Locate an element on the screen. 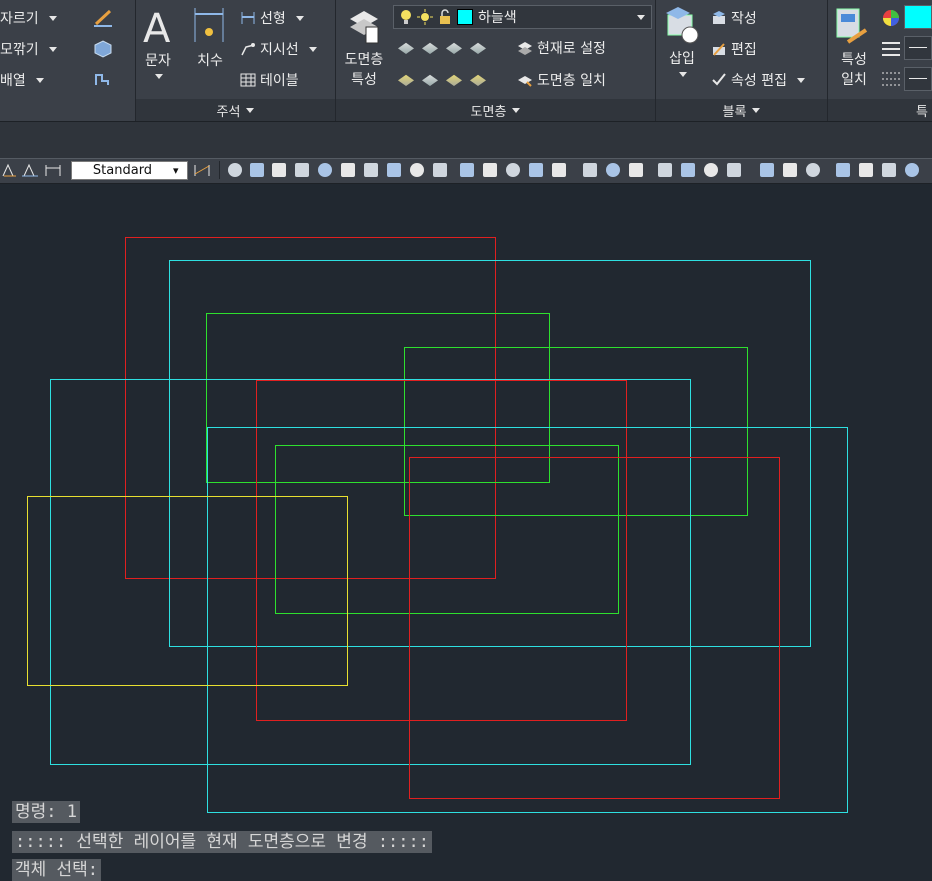 This screenshot has height=881, width=932. svg-text: A is located at coordinates (157, 26).